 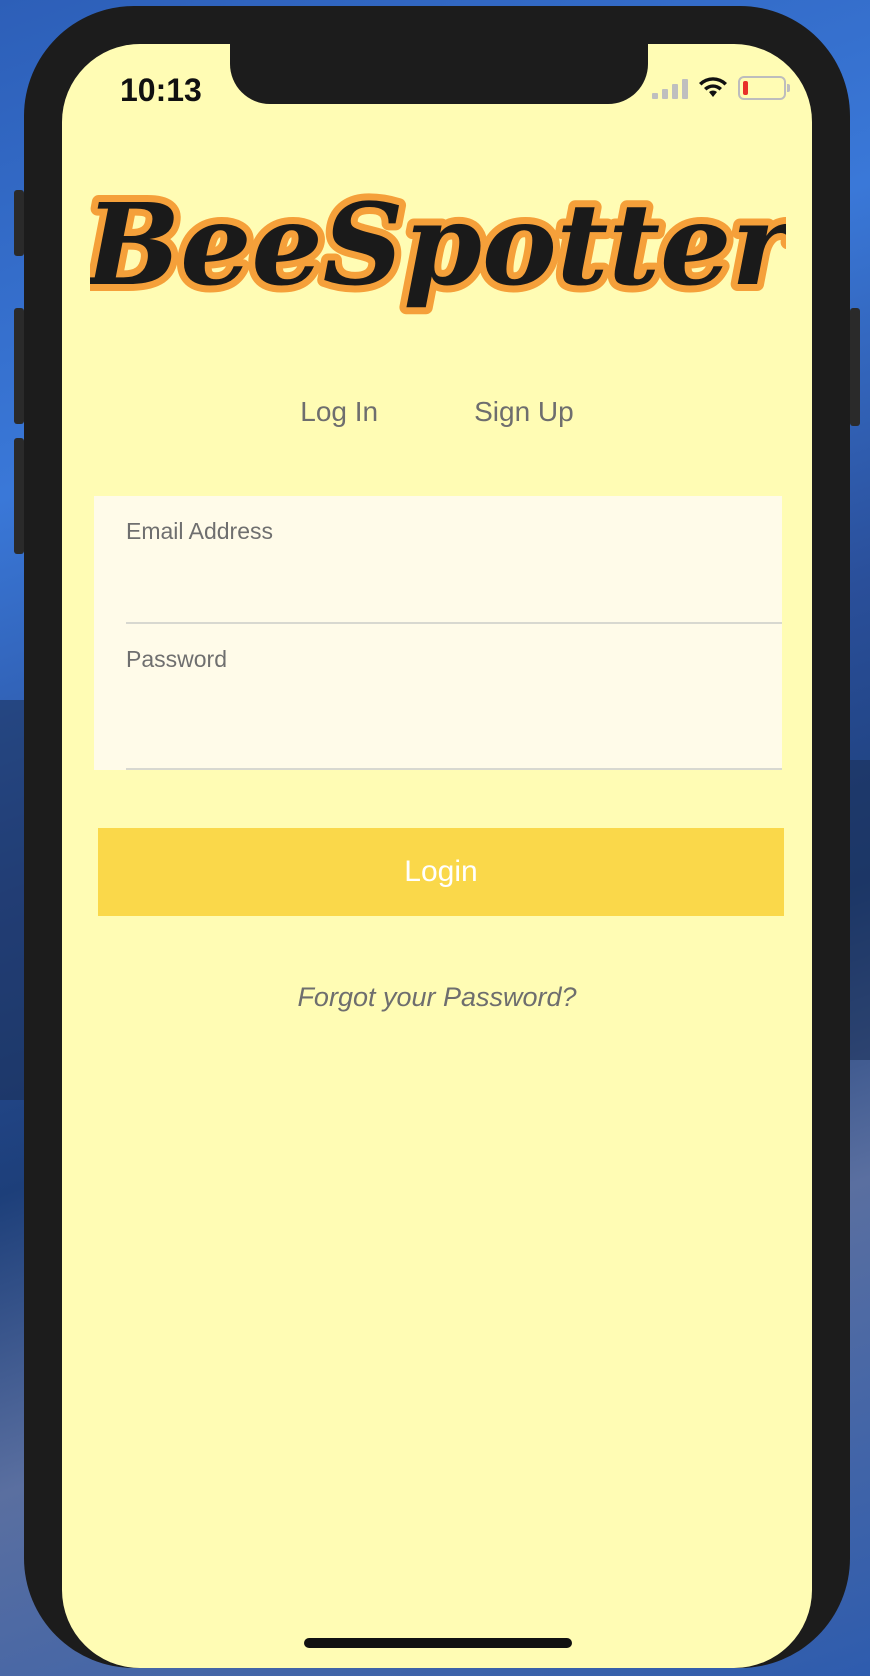 I want to click on power-button, so click(x=855, y=367).